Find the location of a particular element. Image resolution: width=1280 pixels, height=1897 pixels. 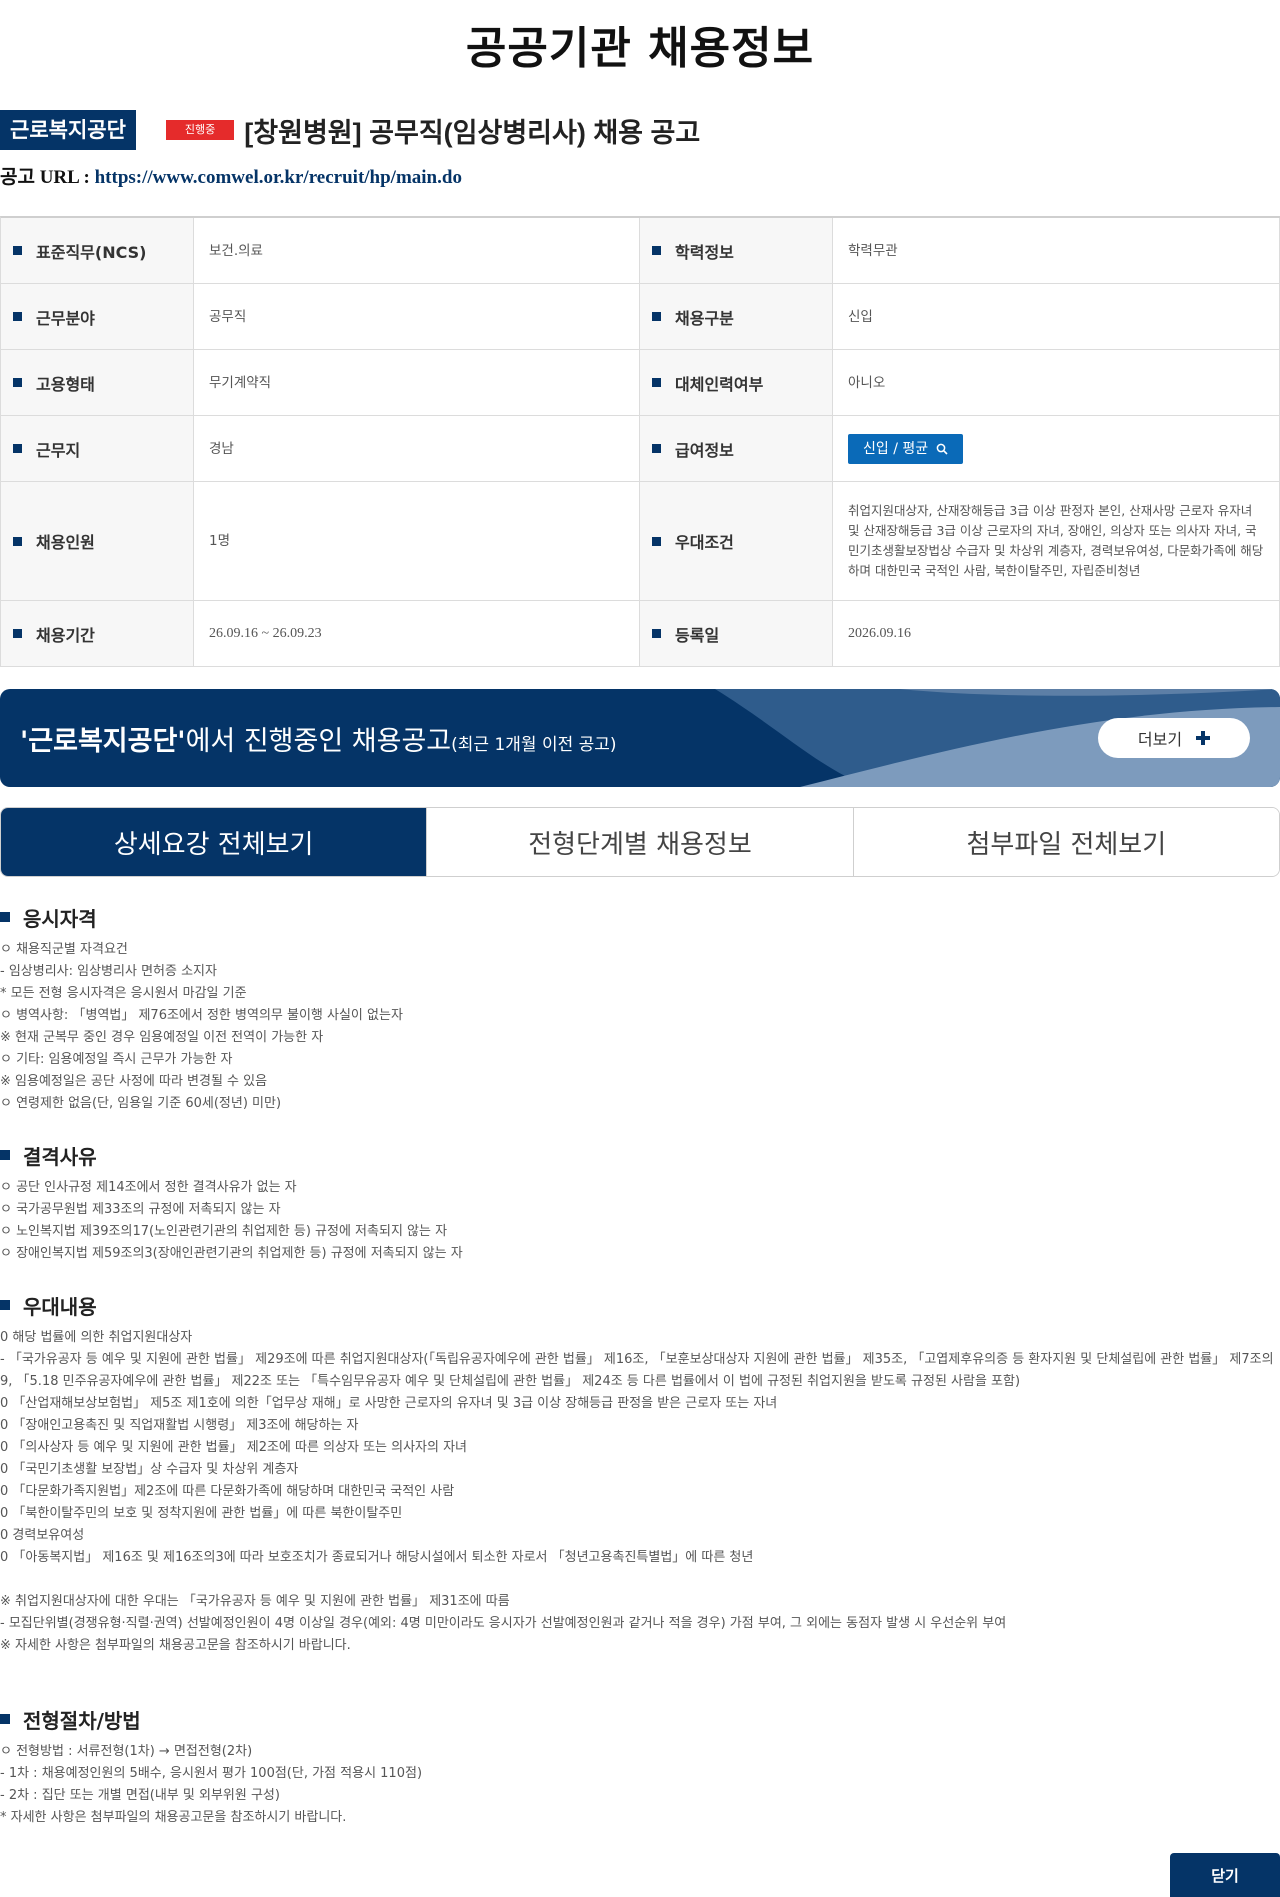

tab-stage-info: 전형단계별 채용정보 is located at coordinates (639, 842).